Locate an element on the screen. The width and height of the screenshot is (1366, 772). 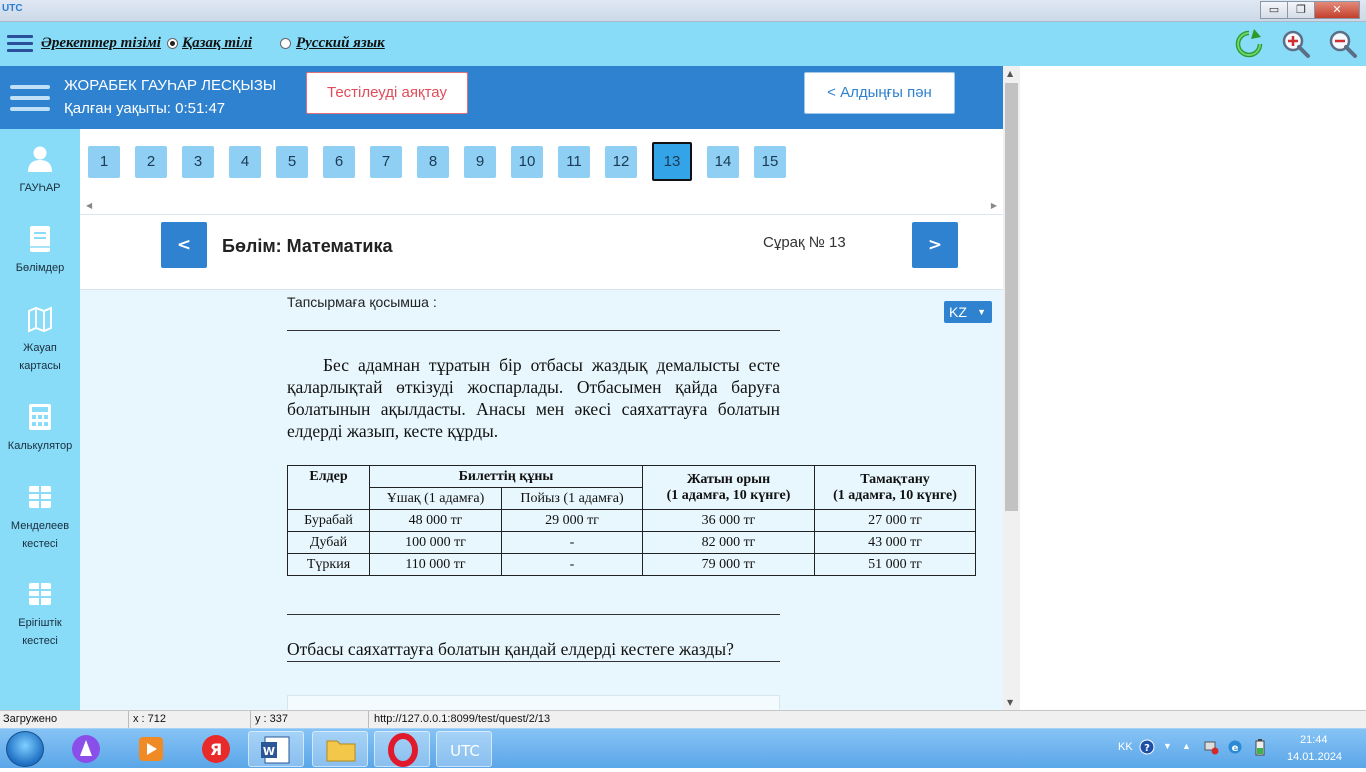
book-icon is located at coordinates (40, 239).